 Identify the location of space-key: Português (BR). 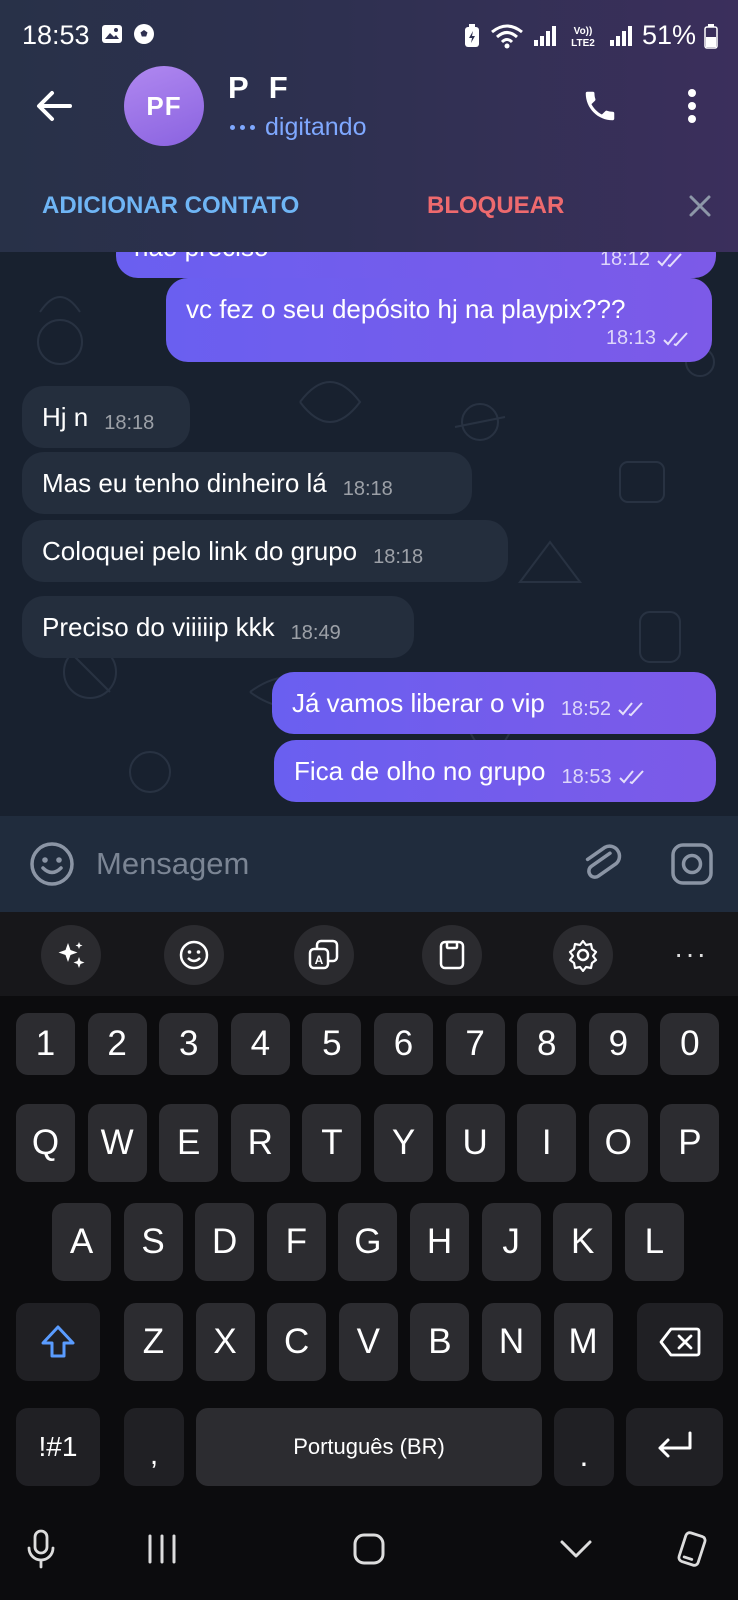
(369, 1447).